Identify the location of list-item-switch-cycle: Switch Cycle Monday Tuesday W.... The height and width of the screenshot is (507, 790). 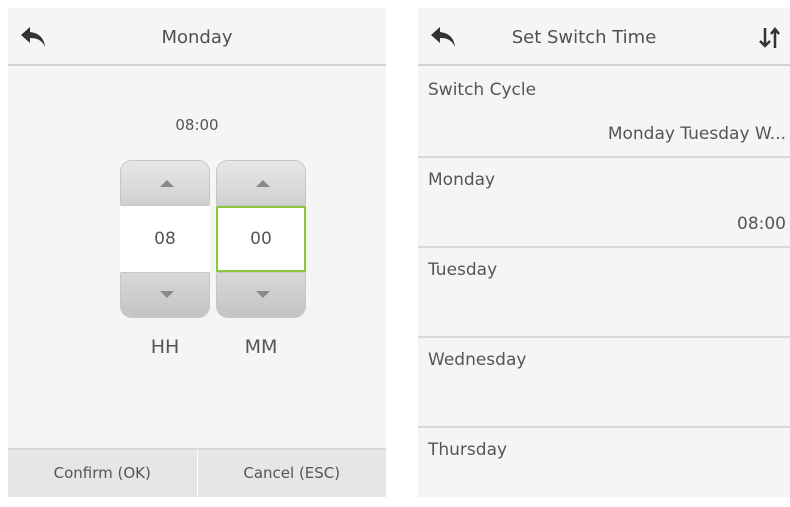
(604, 113).